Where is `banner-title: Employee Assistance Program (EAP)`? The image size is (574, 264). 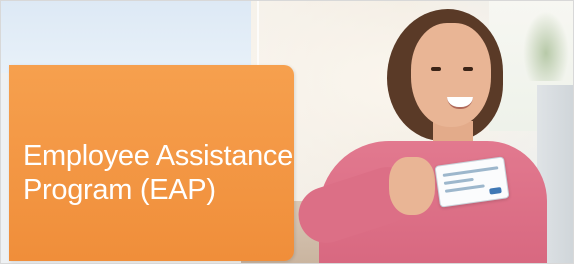
banner-title: Employee Assistance Program (EAP) is located at coordinates (158, 173).